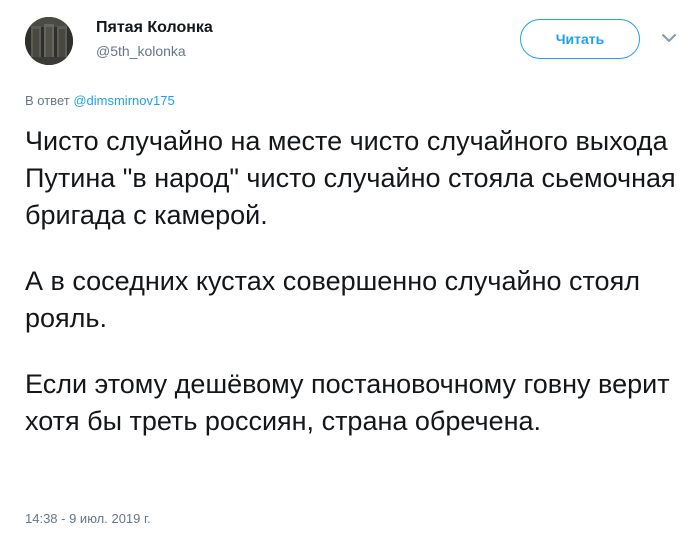  I want to click on user-handle: @5th_kolonka, so click(141, 51).